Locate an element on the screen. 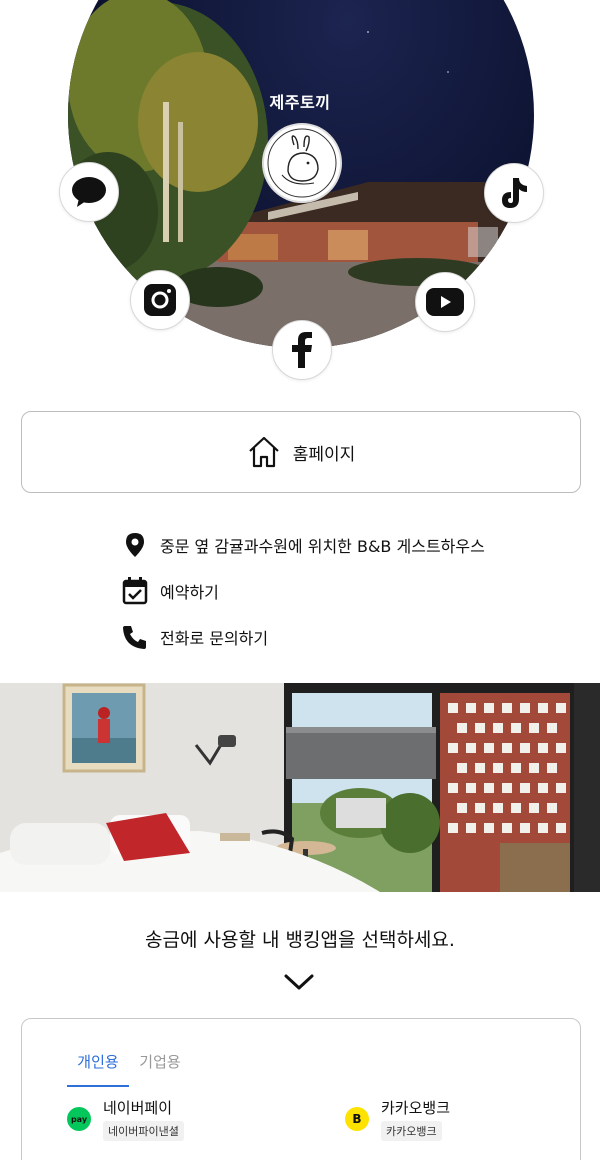 The image size is (600, 1160). tiktok-button is located at coordinates (514, 193).